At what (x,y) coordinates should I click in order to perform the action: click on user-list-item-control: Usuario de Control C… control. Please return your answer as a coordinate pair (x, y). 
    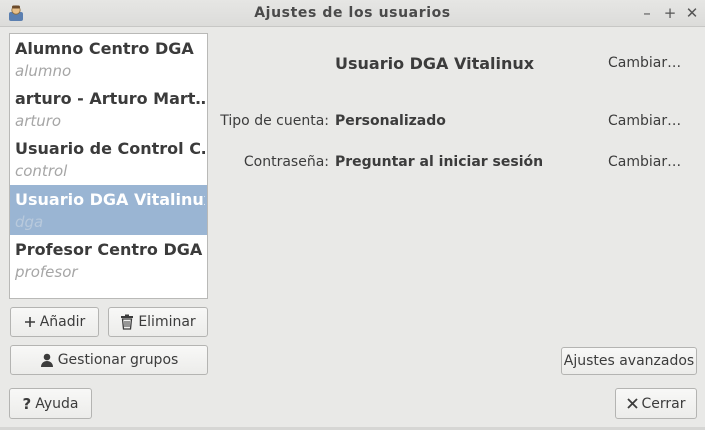
    Looking at the image, I should click on (108, 159).